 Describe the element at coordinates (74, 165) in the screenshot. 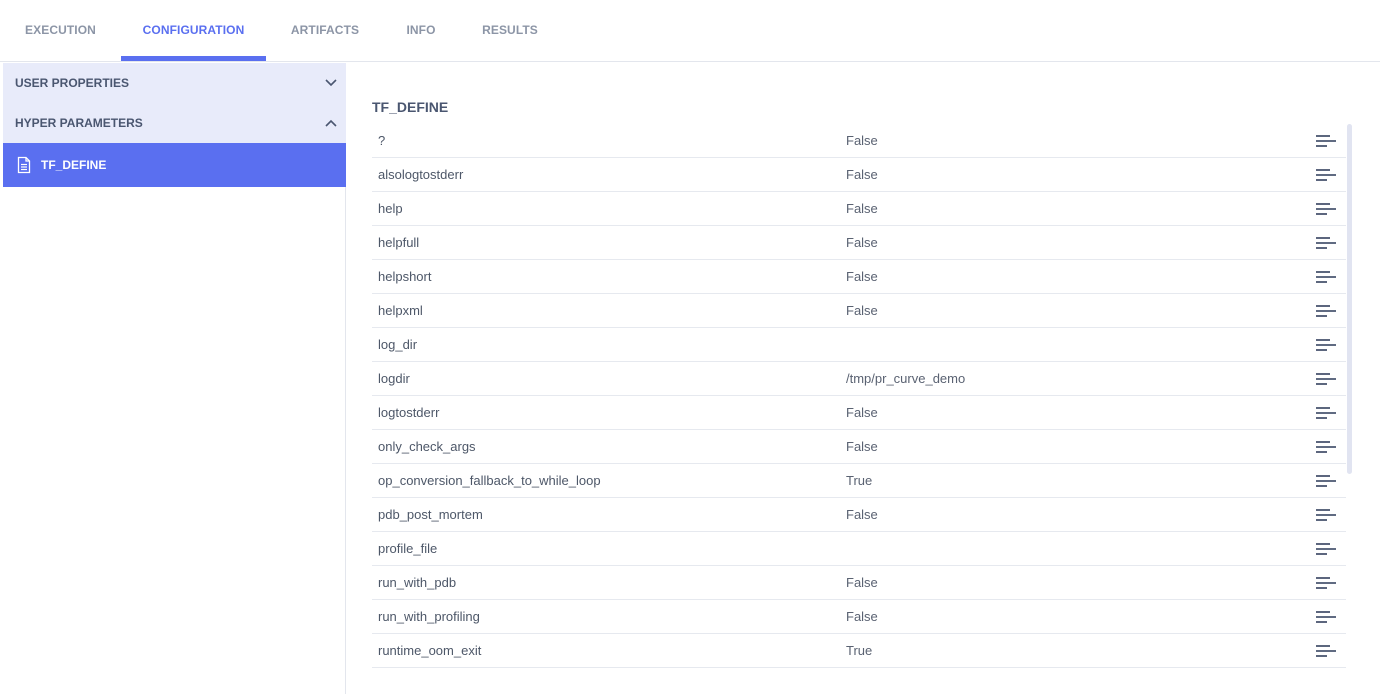

I see `sidebar-item-label: TF_DEFINE` at that location.